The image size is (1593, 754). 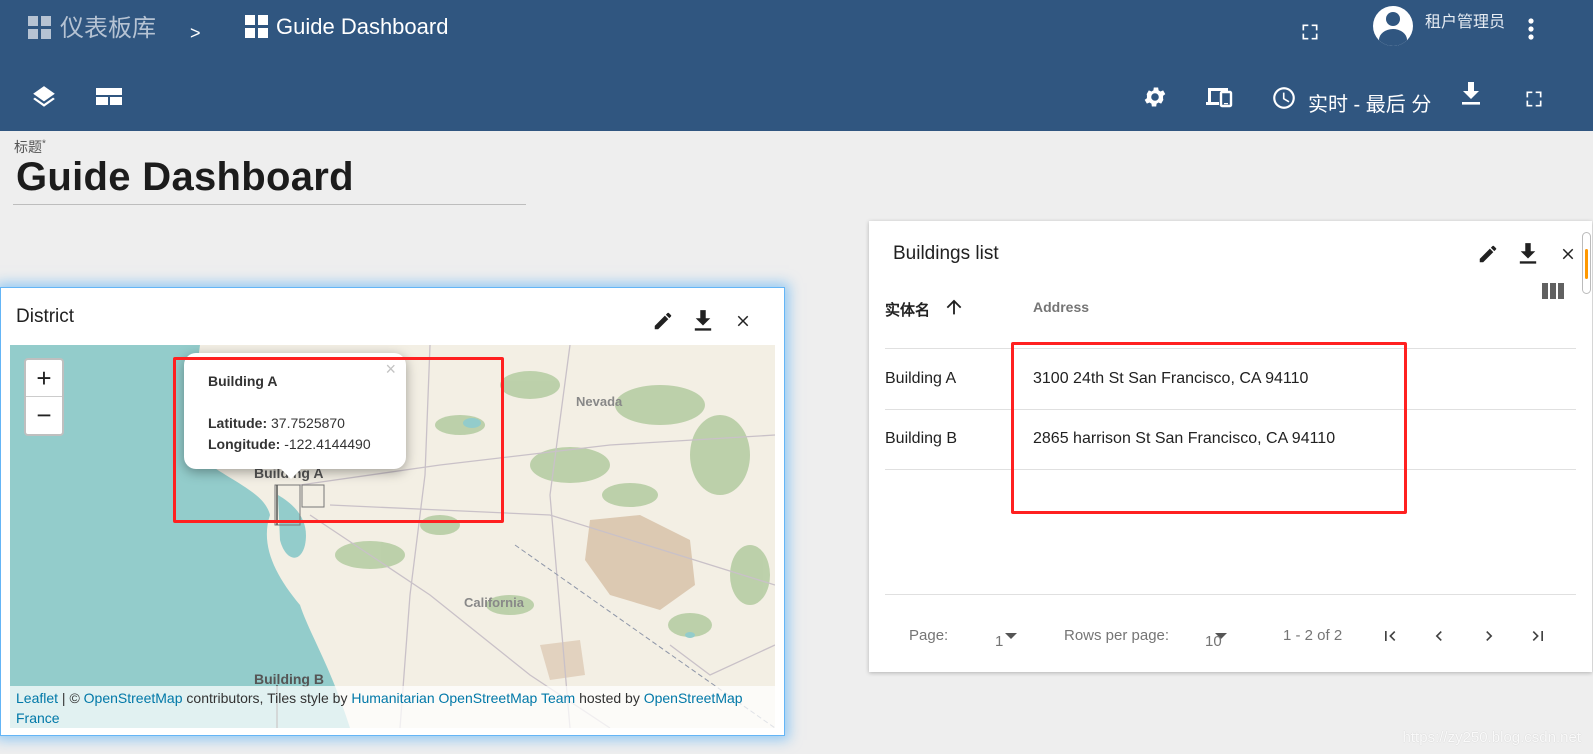 I want to click on title-underline, so click(x=269, y=204).